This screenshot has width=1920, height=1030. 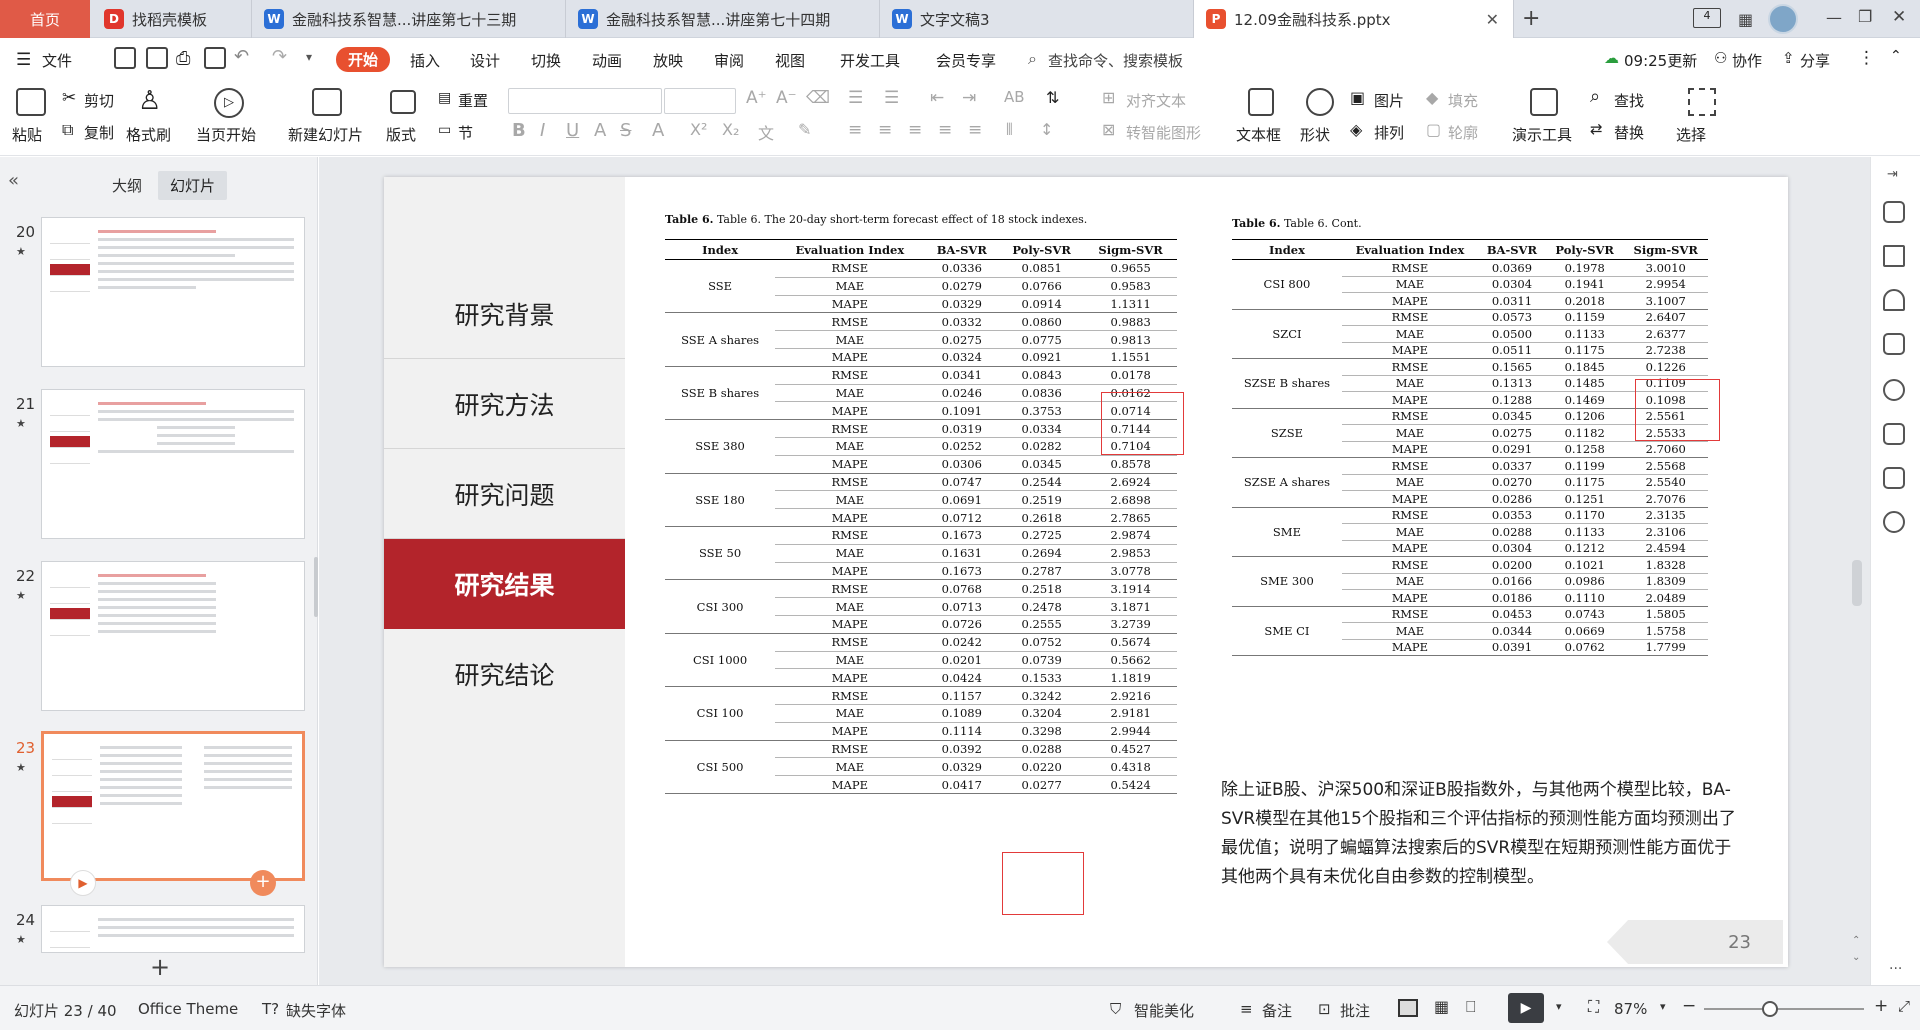 I want to click on shadow-text-icon: A, so click(x=600, y=130).